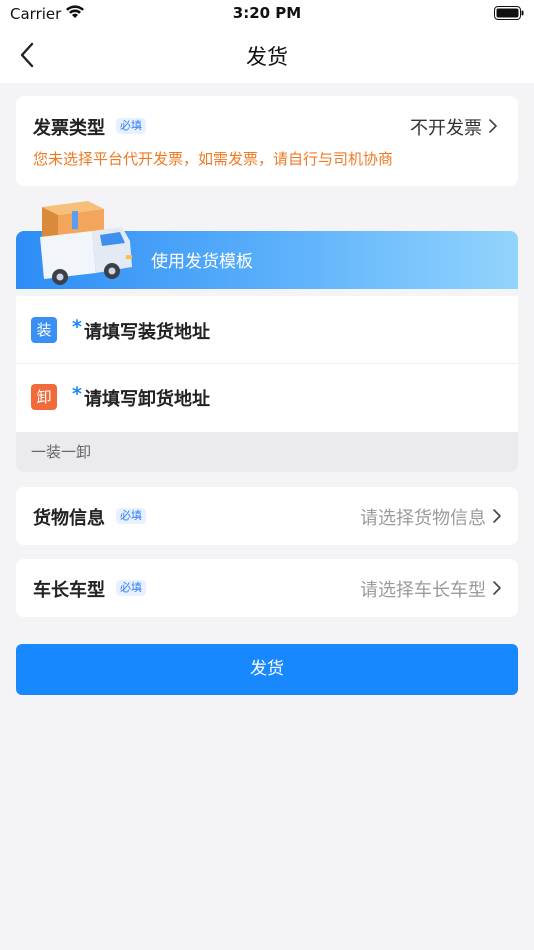 Image resolution: width=534 pixels, height=950 pixels. I want to click on vehicle-type-placeholder: 请选择车长车型, so click(423, 590).